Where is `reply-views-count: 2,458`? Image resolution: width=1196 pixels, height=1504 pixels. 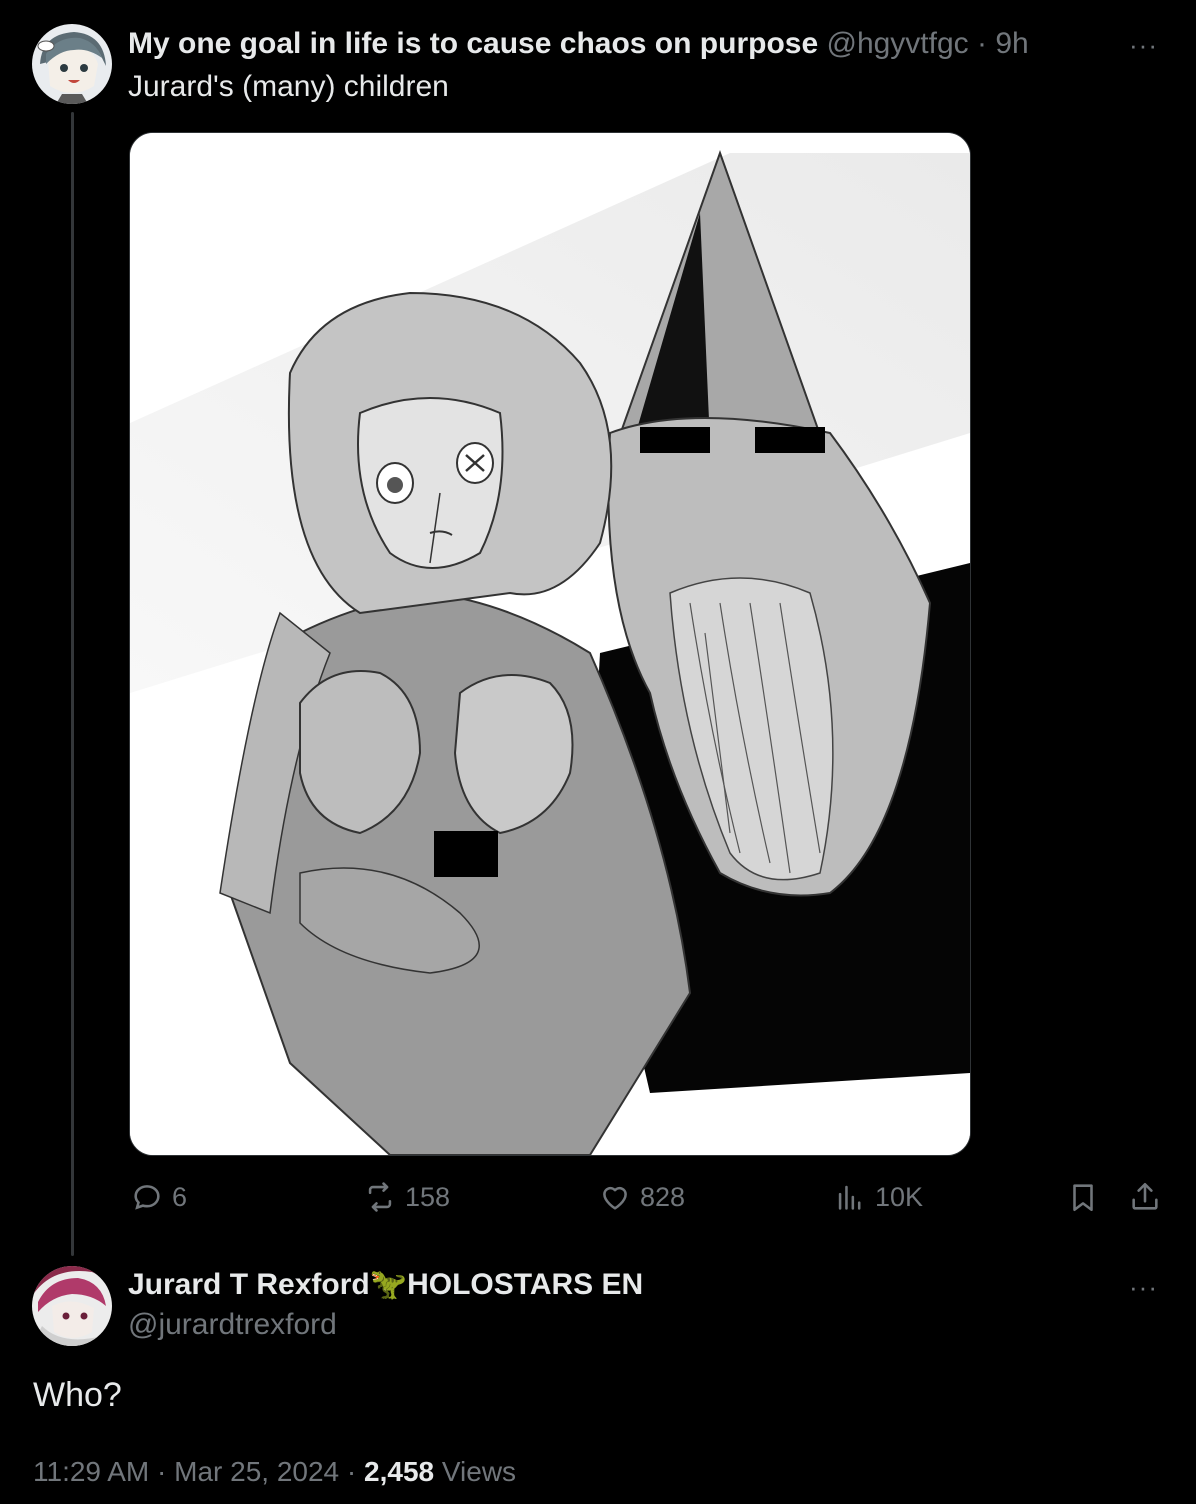 reply-views-count: 2,458 is located at coordinates (399, 1471).